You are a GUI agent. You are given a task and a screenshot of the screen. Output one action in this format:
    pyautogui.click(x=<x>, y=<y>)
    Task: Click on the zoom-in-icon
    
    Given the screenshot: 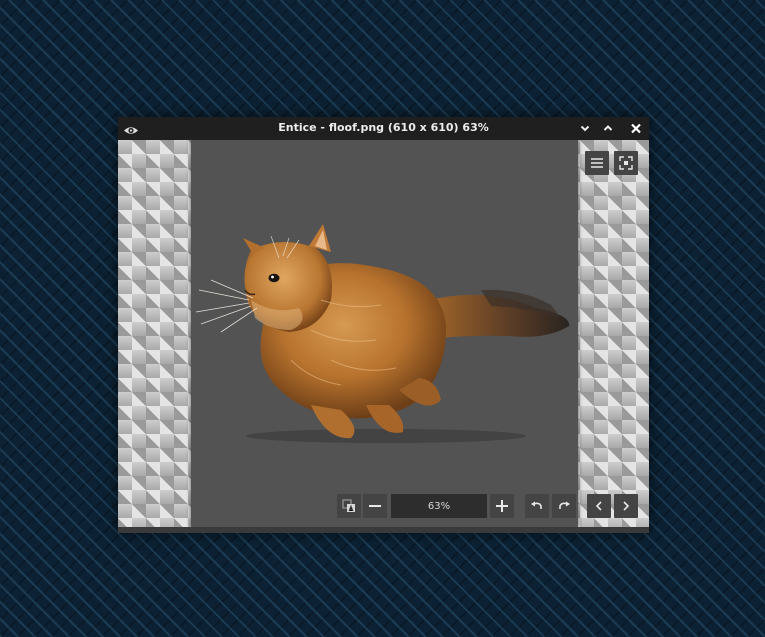 What is the action you would take?
    pyautogui.click(x=502, y=506)
    